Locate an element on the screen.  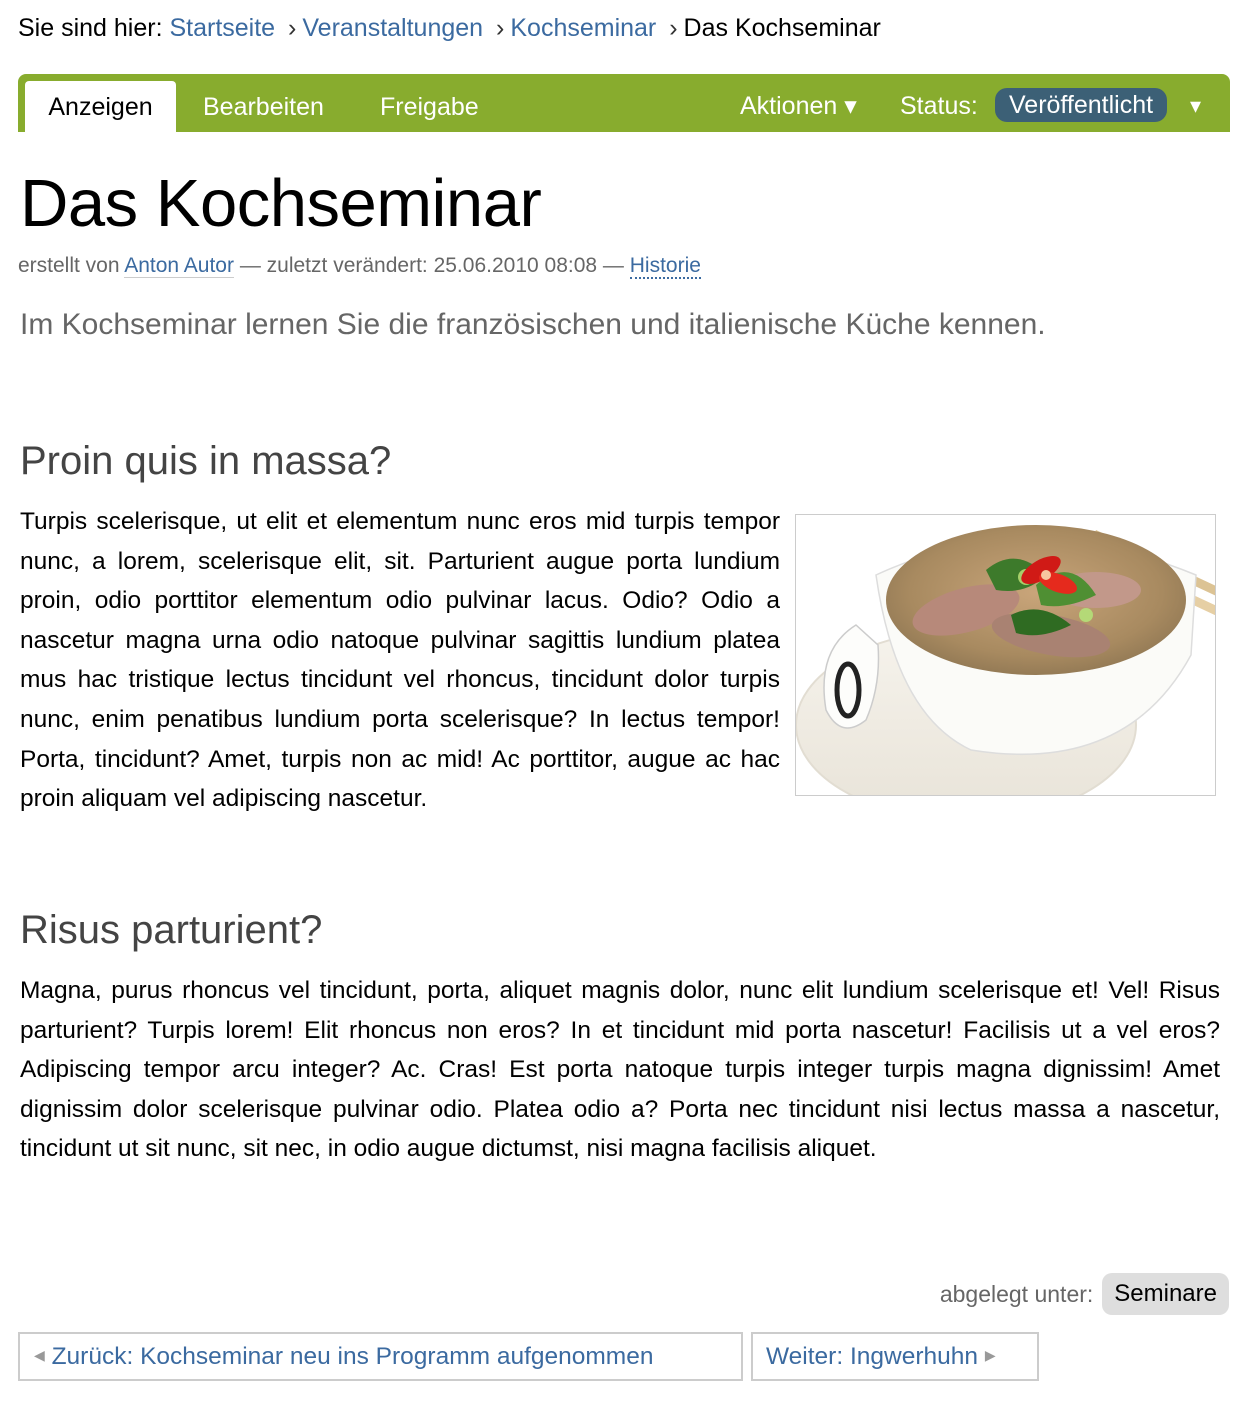
category-label: abgelegt unter: is located at coordinates (1016, 1293).